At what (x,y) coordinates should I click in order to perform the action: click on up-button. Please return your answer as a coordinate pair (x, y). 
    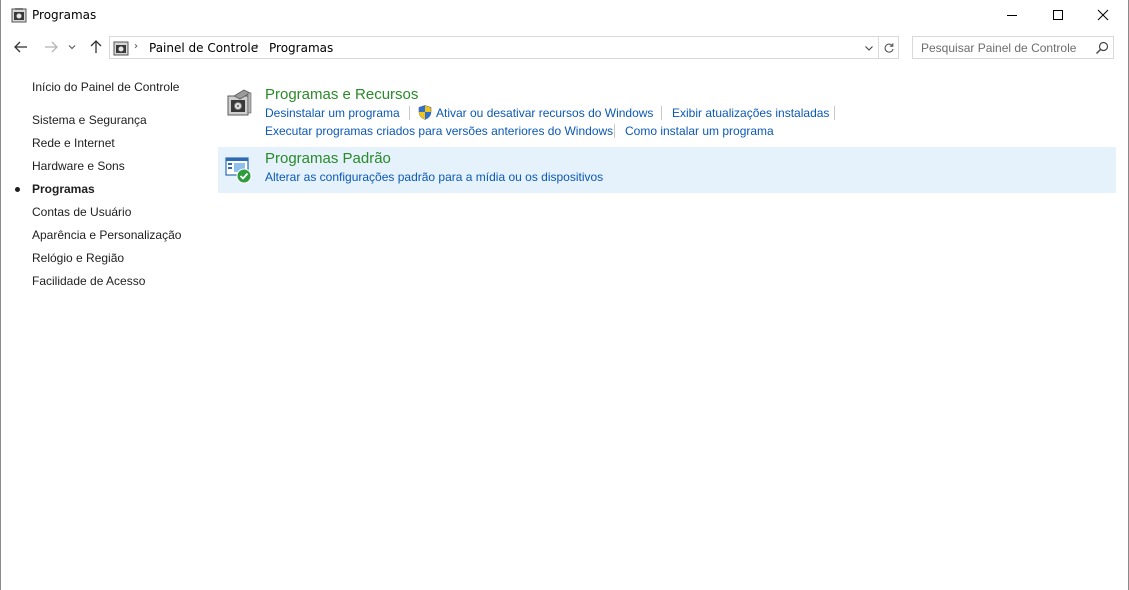
    Looking at the image, I should click on (96, 47).